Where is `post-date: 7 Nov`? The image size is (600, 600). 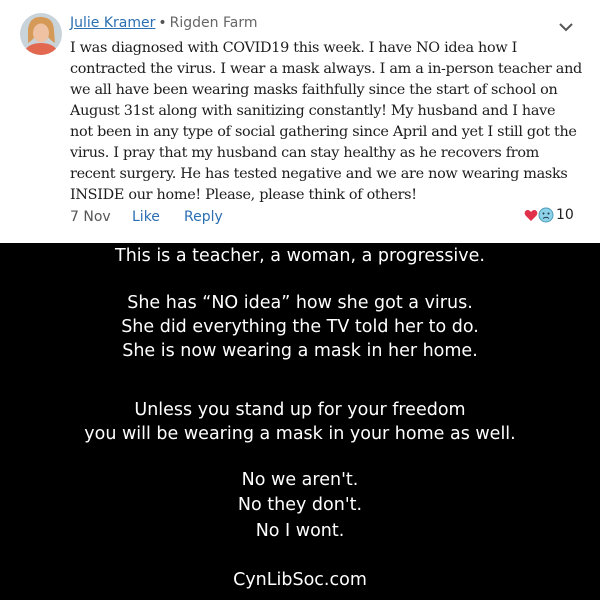
post-date: 7 Nov is located at coordinates (90, 217).